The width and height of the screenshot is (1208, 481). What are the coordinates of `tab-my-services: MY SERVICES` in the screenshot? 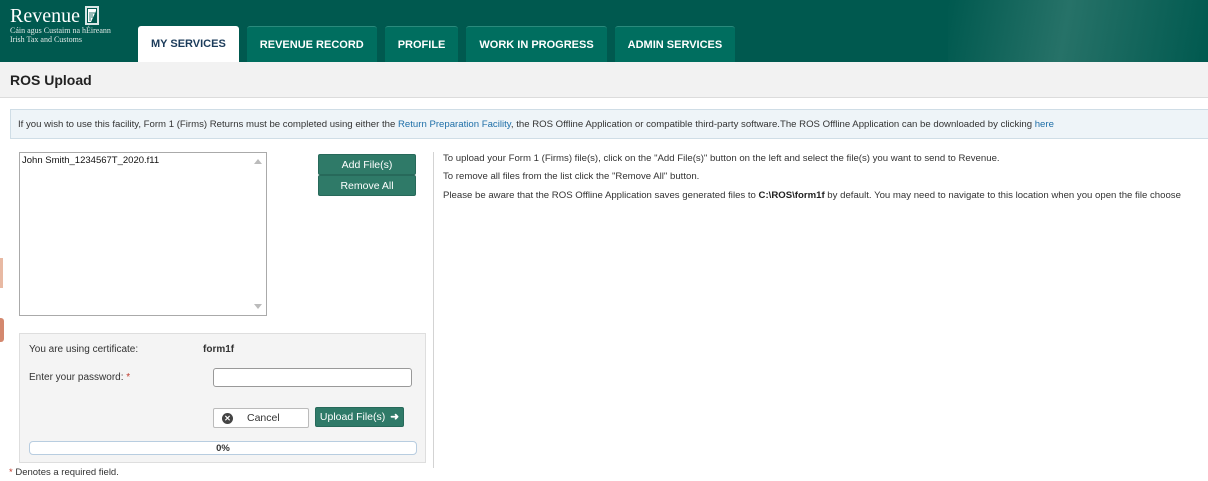 It's located at (188, 44).